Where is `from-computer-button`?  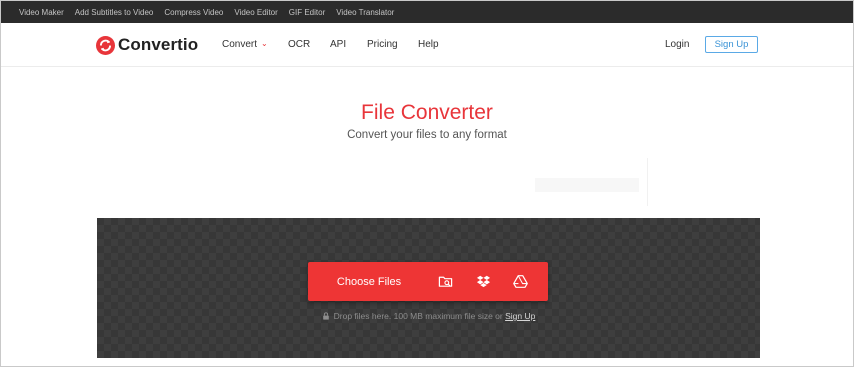
from-computer-button is located at coordinates (445, 281).